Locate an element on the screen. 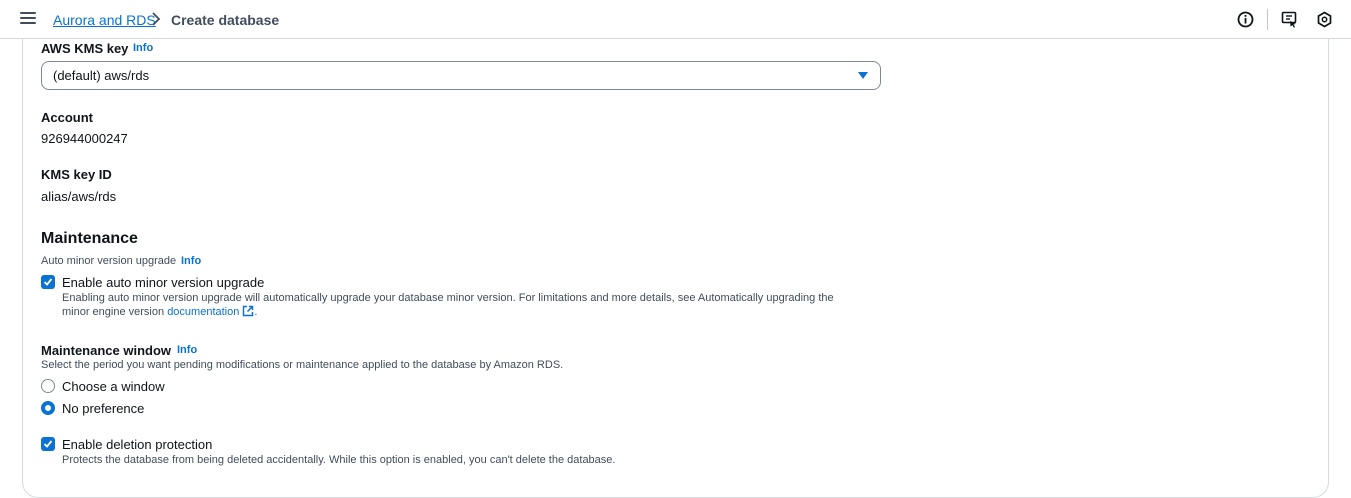  radio-no-preference is located at coordinates (48, 408).